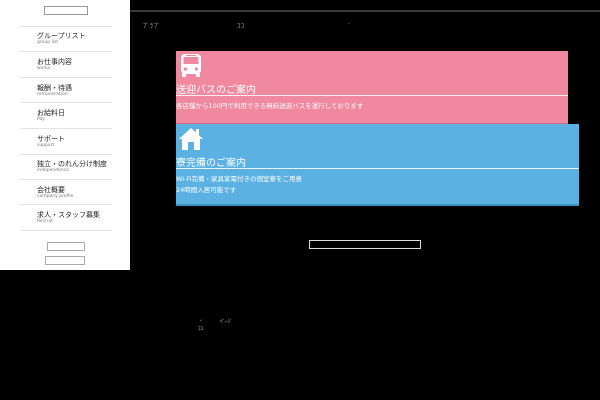 The height and width of the screenshot is (400, 600). What do you see at coordinates (206, 190) in the screenshot?
I see `card-text: 24時間入居可能です` at bounding box center [206, 190].